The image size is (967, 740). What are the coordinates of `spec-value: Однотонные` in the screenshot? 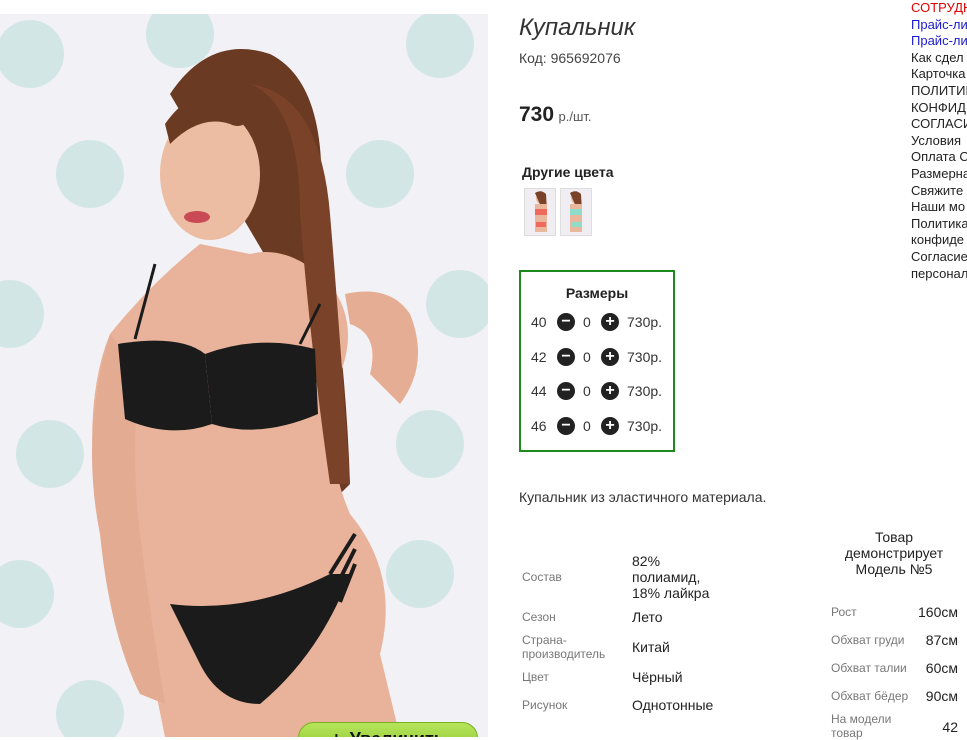 It's located at (673, 705).